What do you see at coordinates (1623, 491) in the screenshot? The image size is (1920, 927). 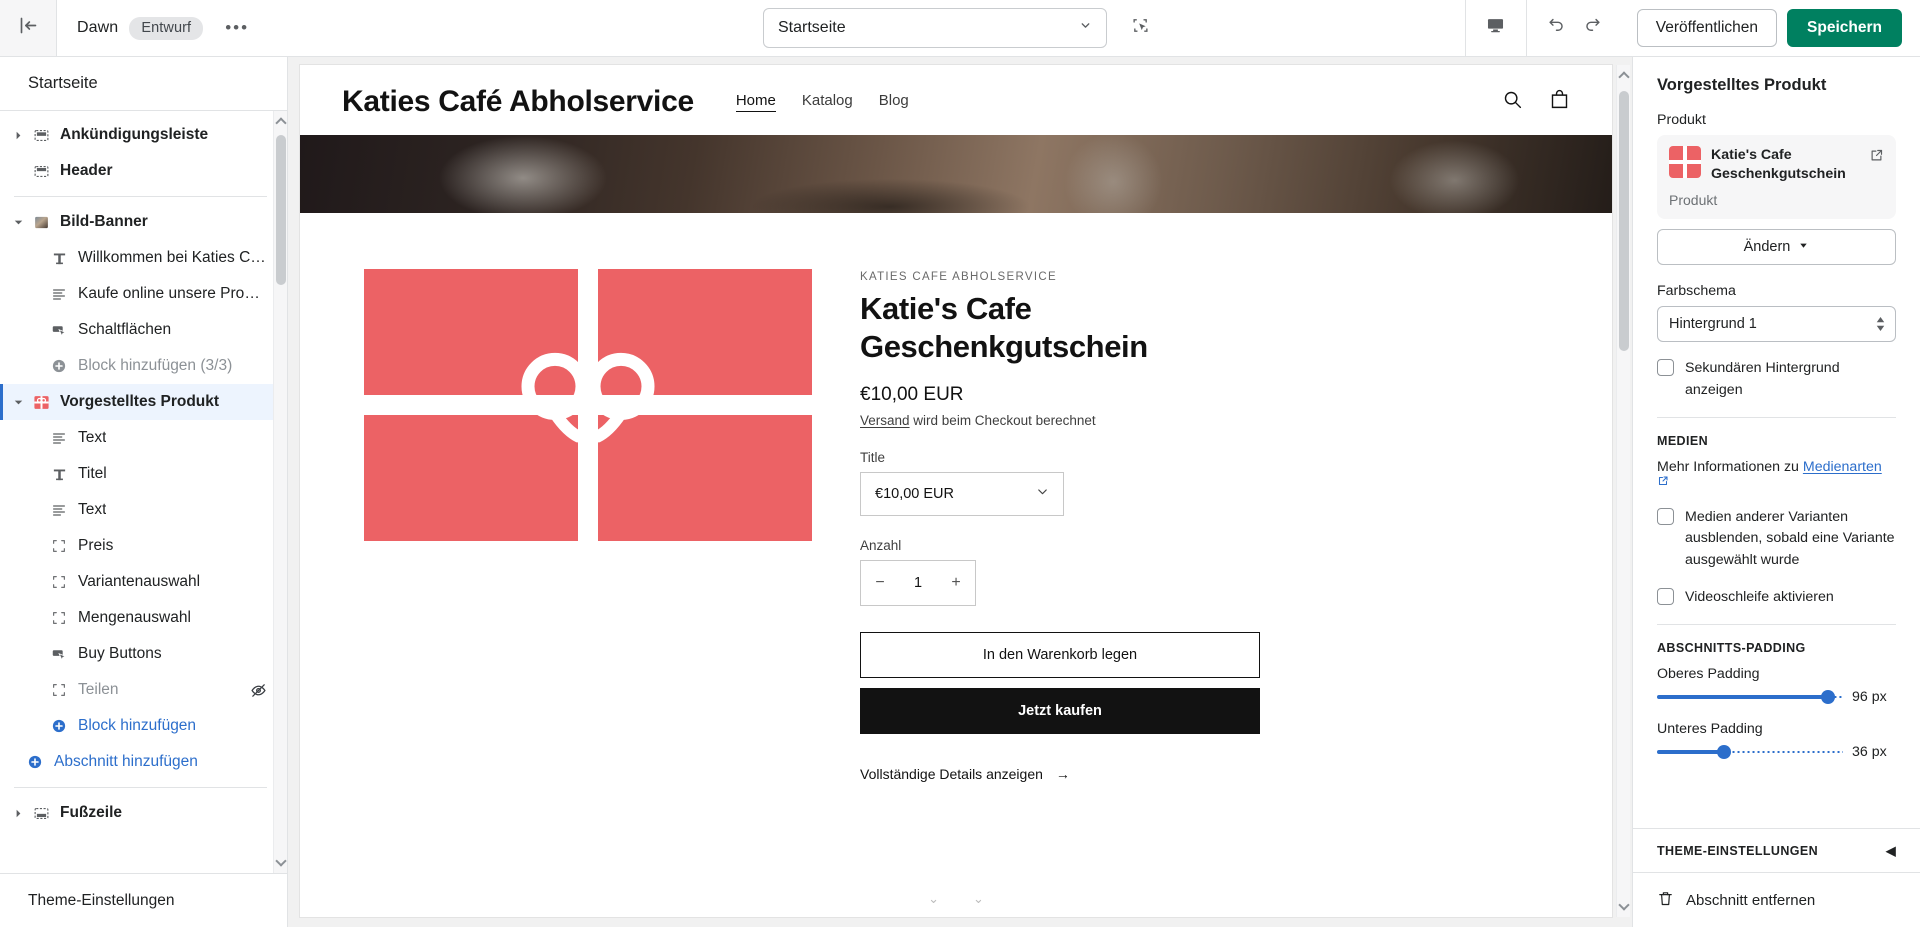 I see `preview-scrollbar` at bounding box center [1623, 491].